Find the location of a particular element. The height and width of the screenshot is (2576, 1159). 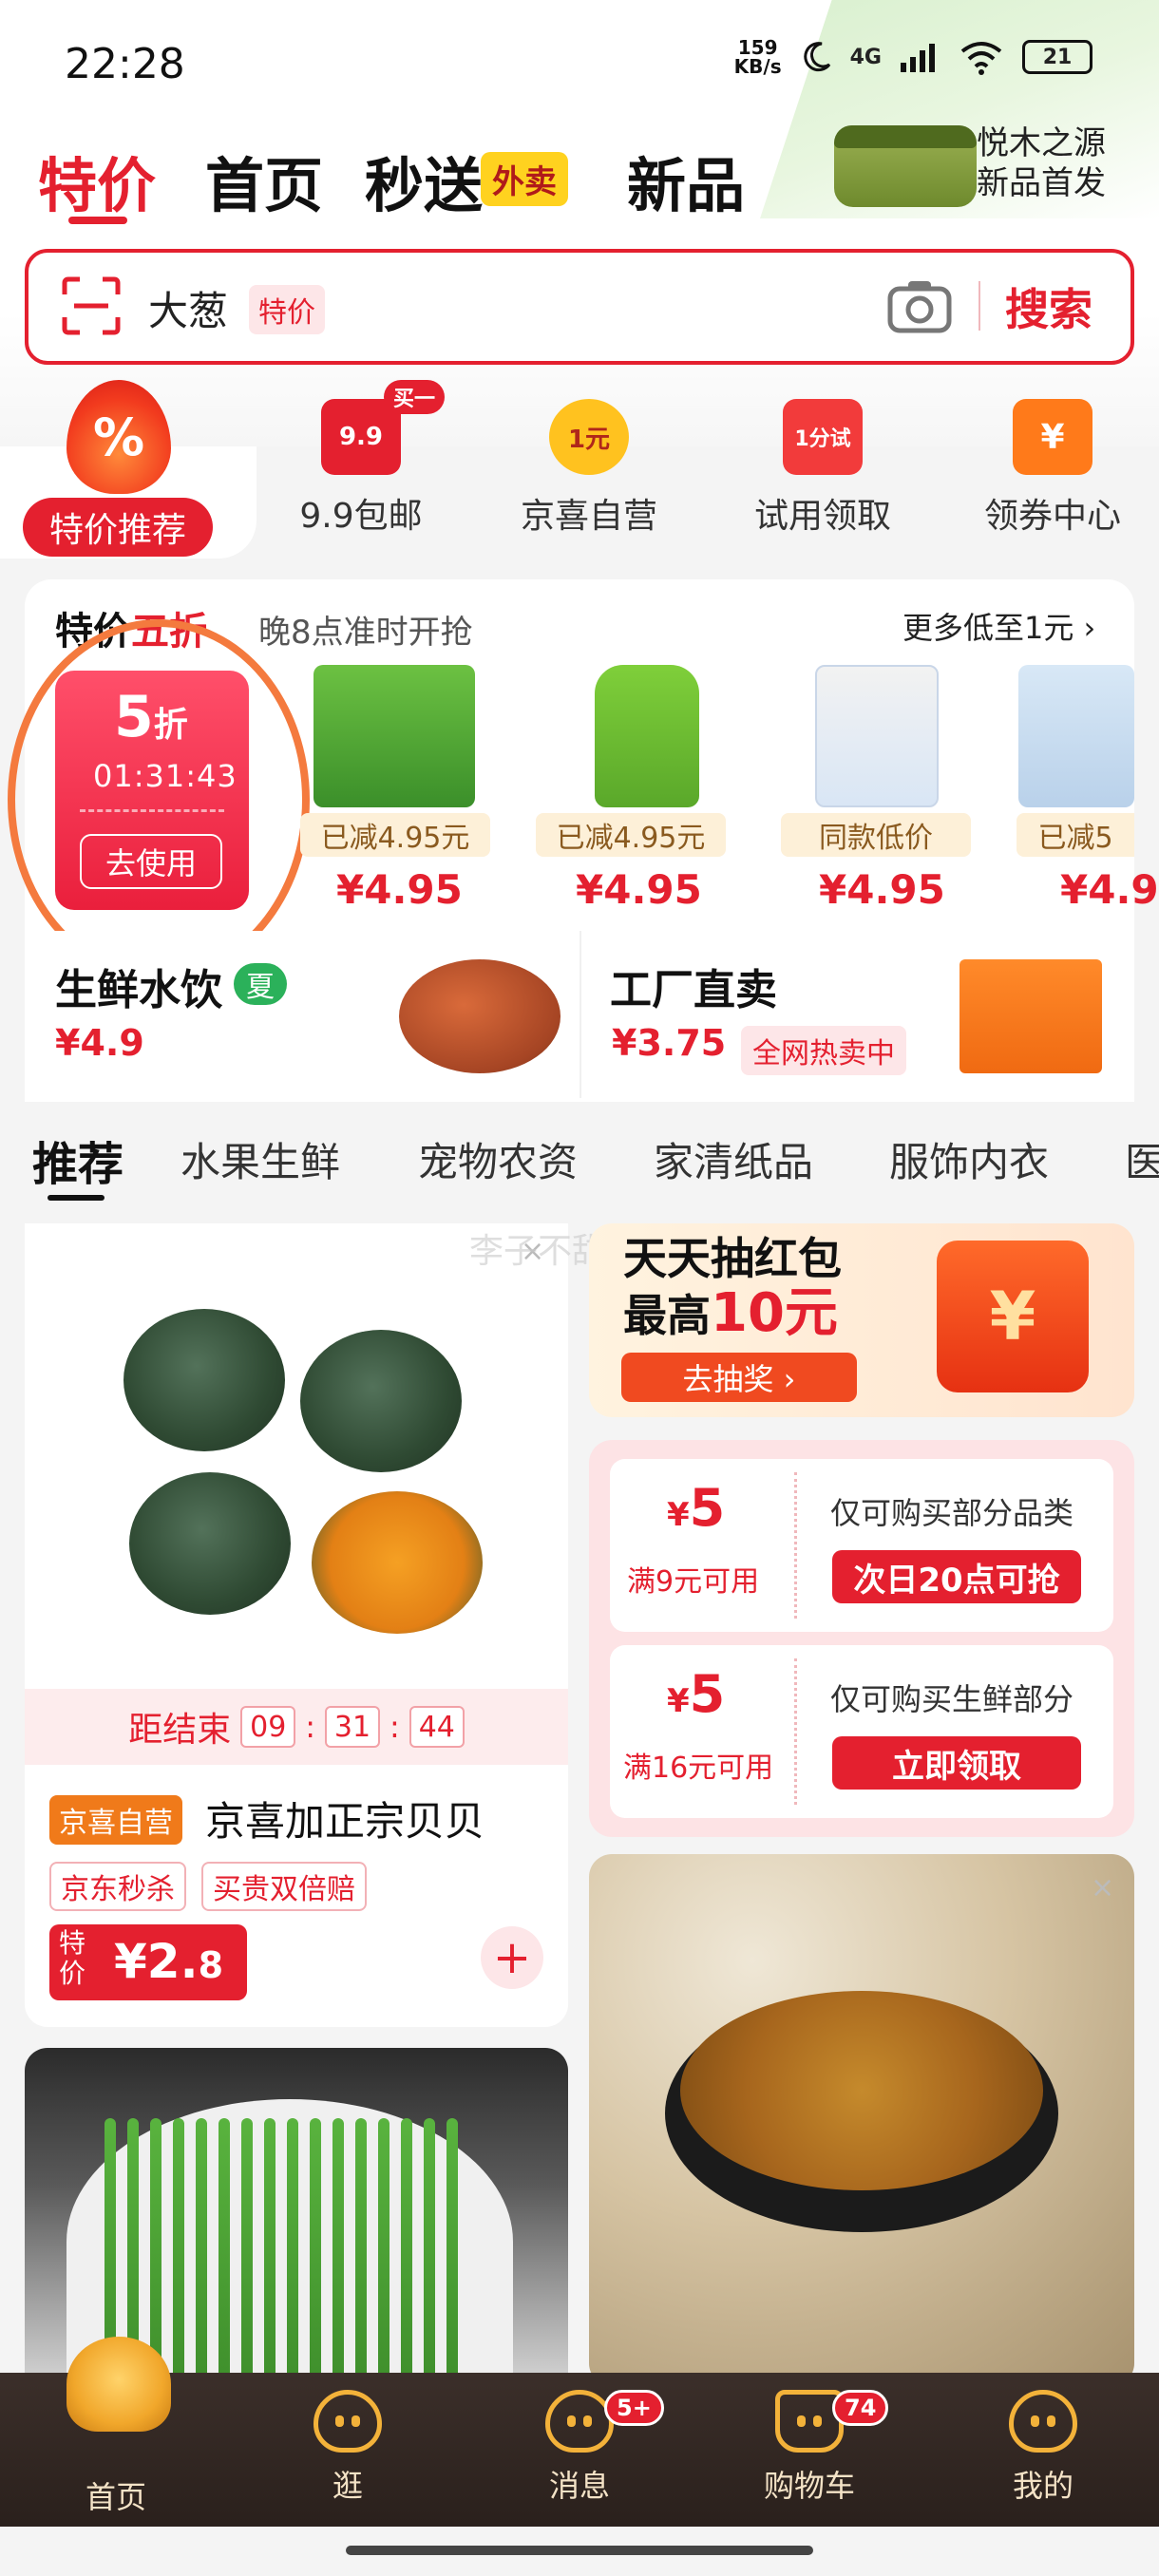

product-tag: 已减5 is located at coordinates (1075, 835).